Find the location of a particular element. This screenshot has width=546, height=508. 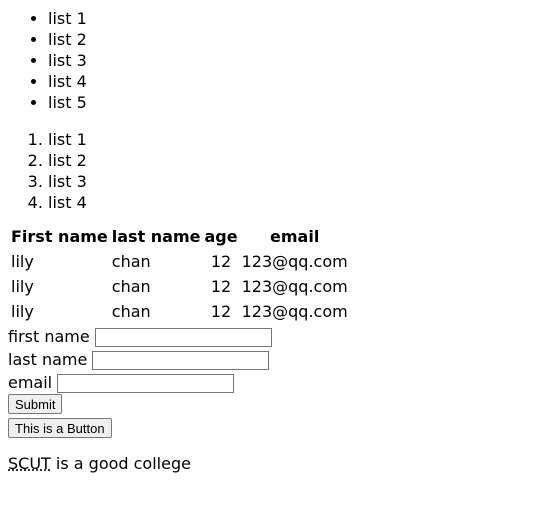

last-name-label: last name is located at coordinates (48, 359).